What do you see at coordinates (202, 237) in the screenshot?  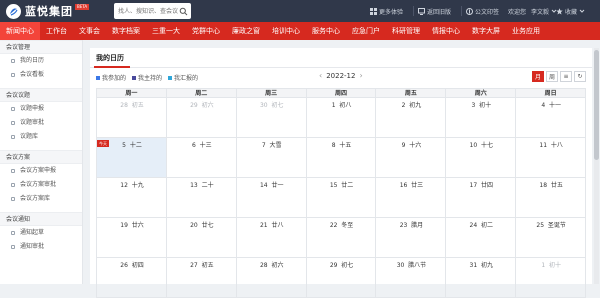 I see `calendar-day: 20 廿七` at bounding box center [202, 237].